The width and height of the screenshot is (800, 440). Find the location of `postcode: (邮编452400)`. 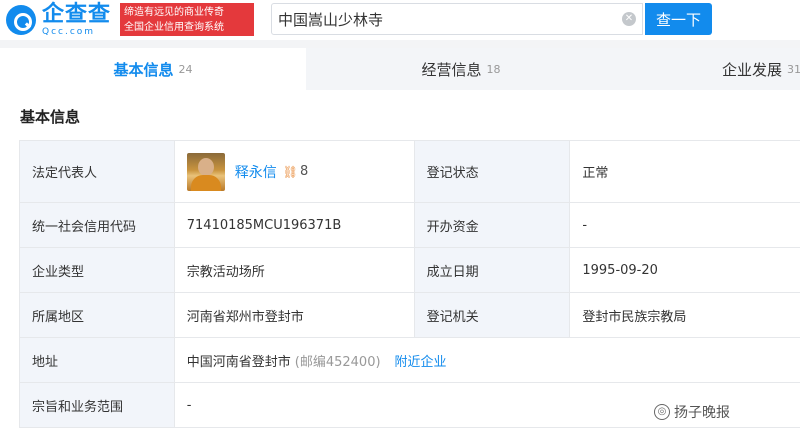

postcode: (邮编452400) is located at coordinates (337, 362).